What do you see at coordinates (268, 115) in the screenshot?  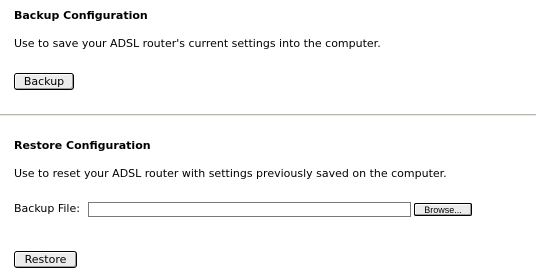 I see `section-divider` at bounding box center [268, 115].